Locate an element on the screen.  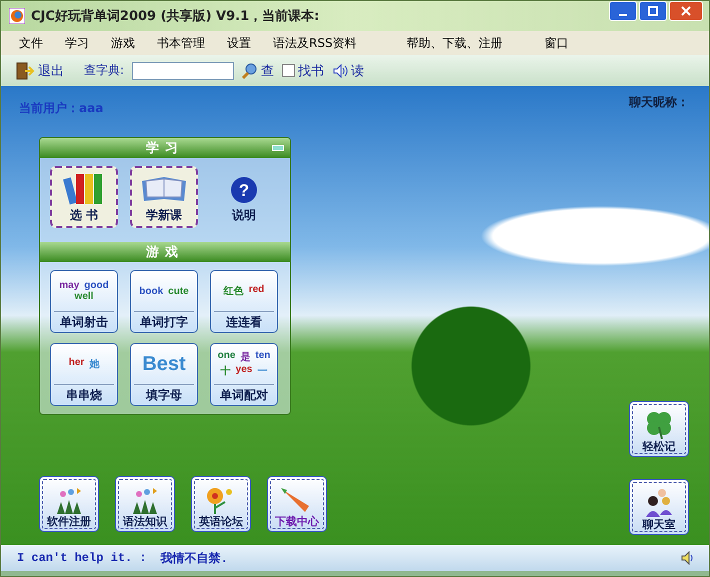
status-english-text: I can't help it. : is located at coordinates (82, 558).